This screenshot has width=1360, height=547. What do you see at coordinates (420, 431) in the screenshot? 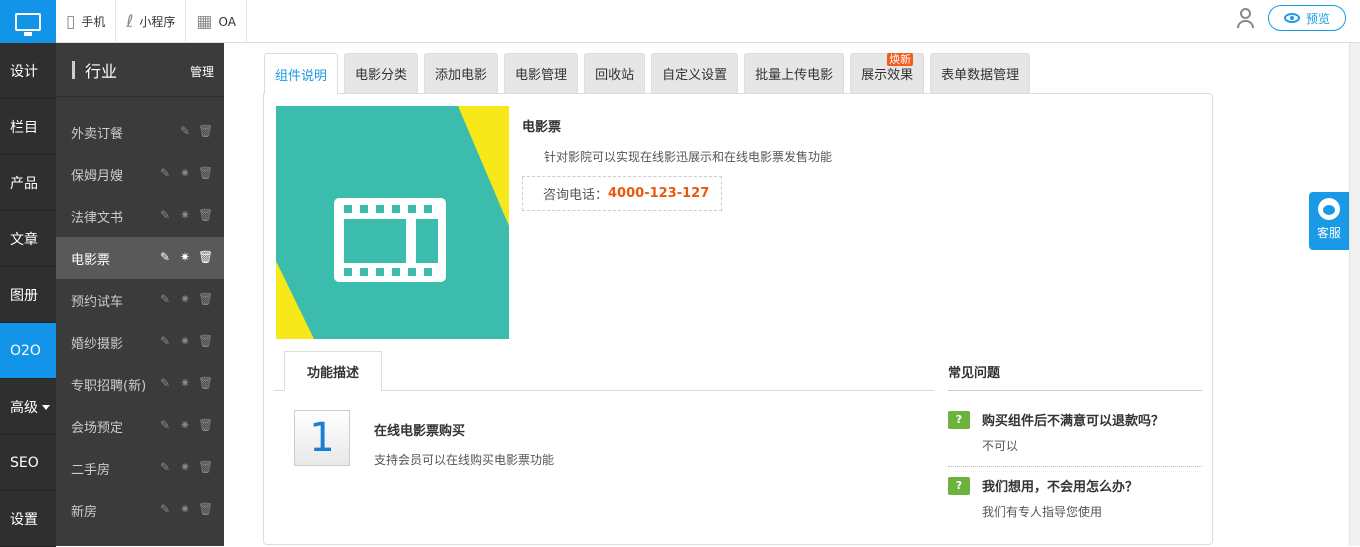
I see `feature-title: 在线电影票购买` at bounding box center [420, 431].